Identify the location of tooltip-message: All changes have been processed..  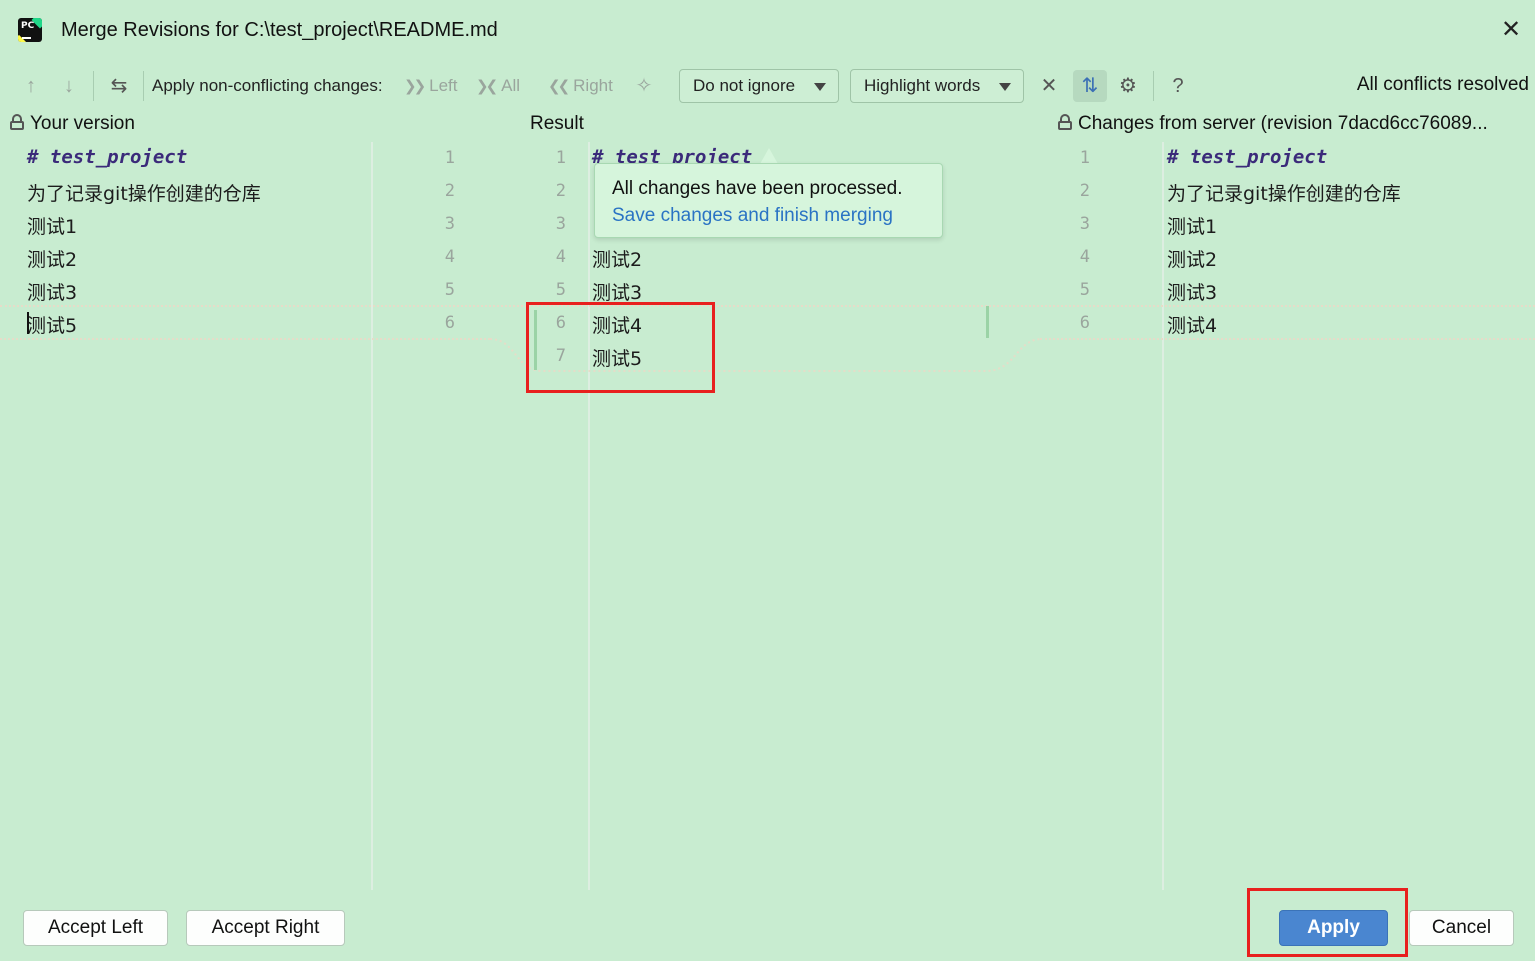
(757, 188).